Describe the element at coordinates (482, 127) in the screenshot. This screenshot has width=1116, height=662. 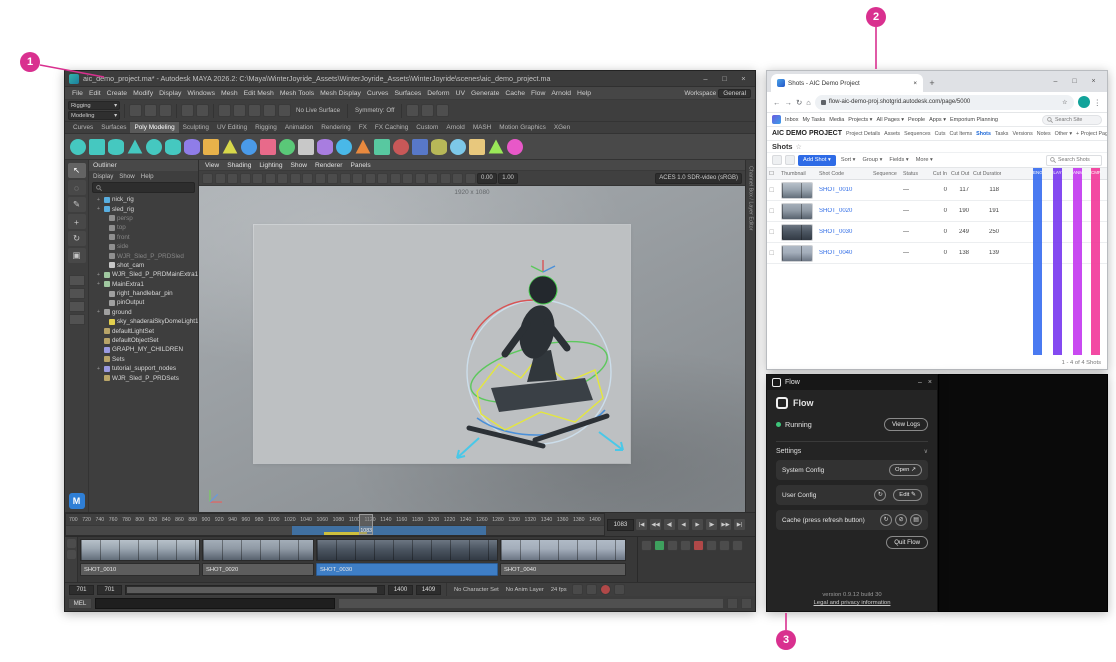
I see `shelf-tab: MASH` at that location.